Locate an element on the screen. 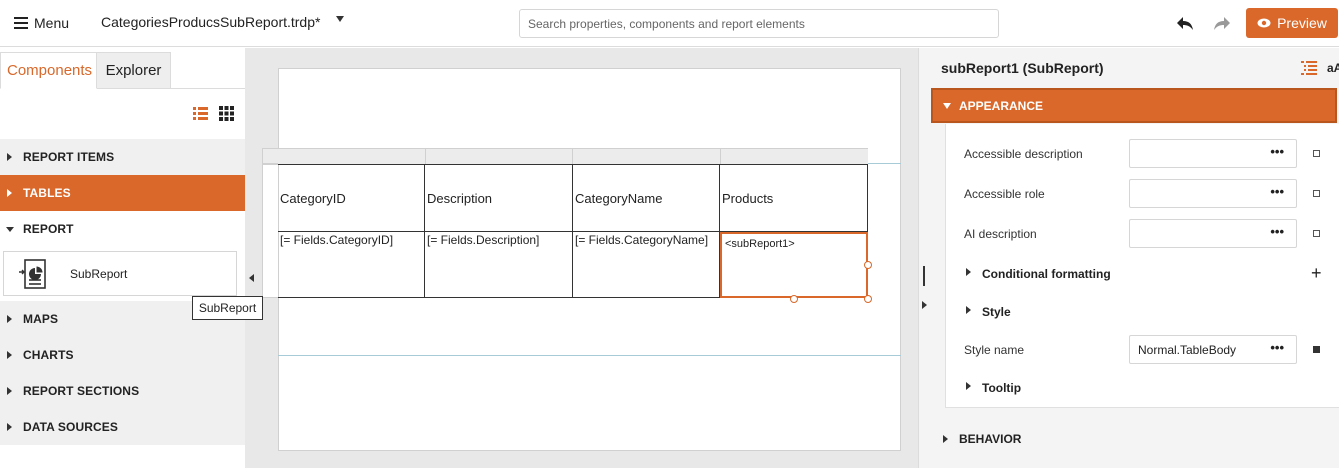 The width and height of the screenshot is (1339, 468). report-file-name: CategoriesProducsSubReport.trdp* is located at coordinates (211, 22).